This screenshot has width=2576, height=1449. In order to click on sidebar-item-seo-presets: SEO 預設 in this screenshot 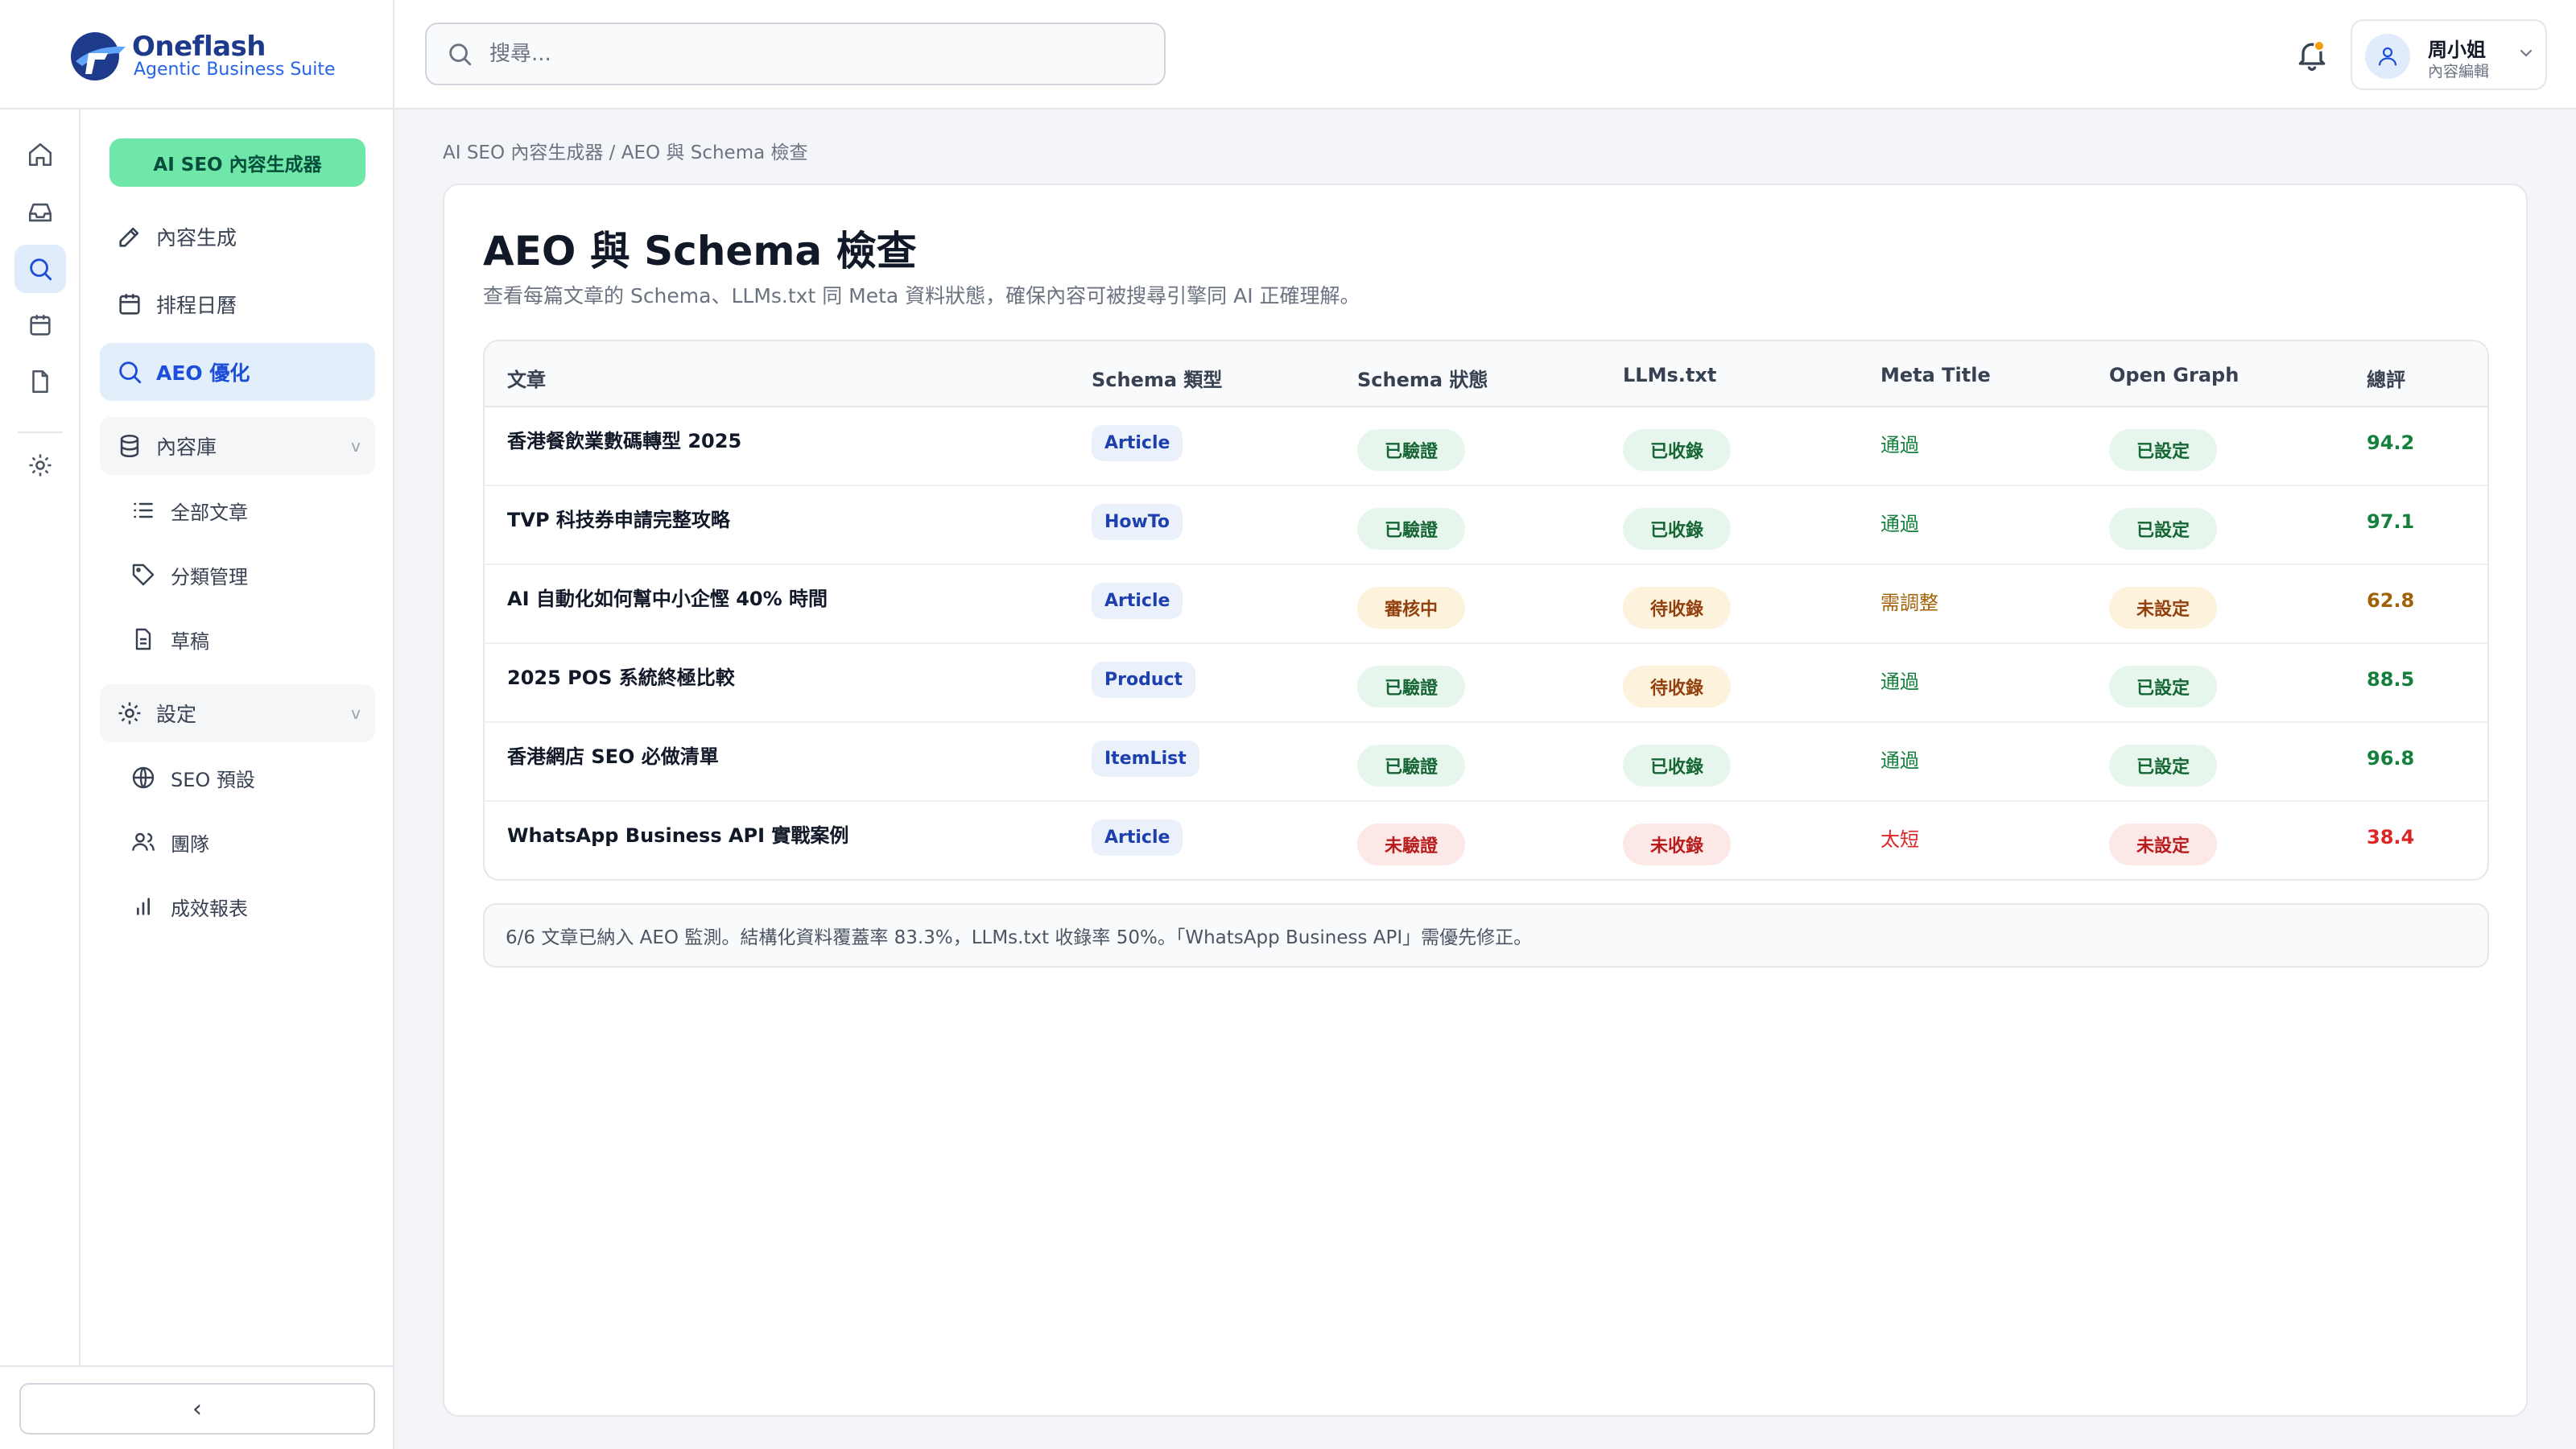, I will do `click(246, 777)`.